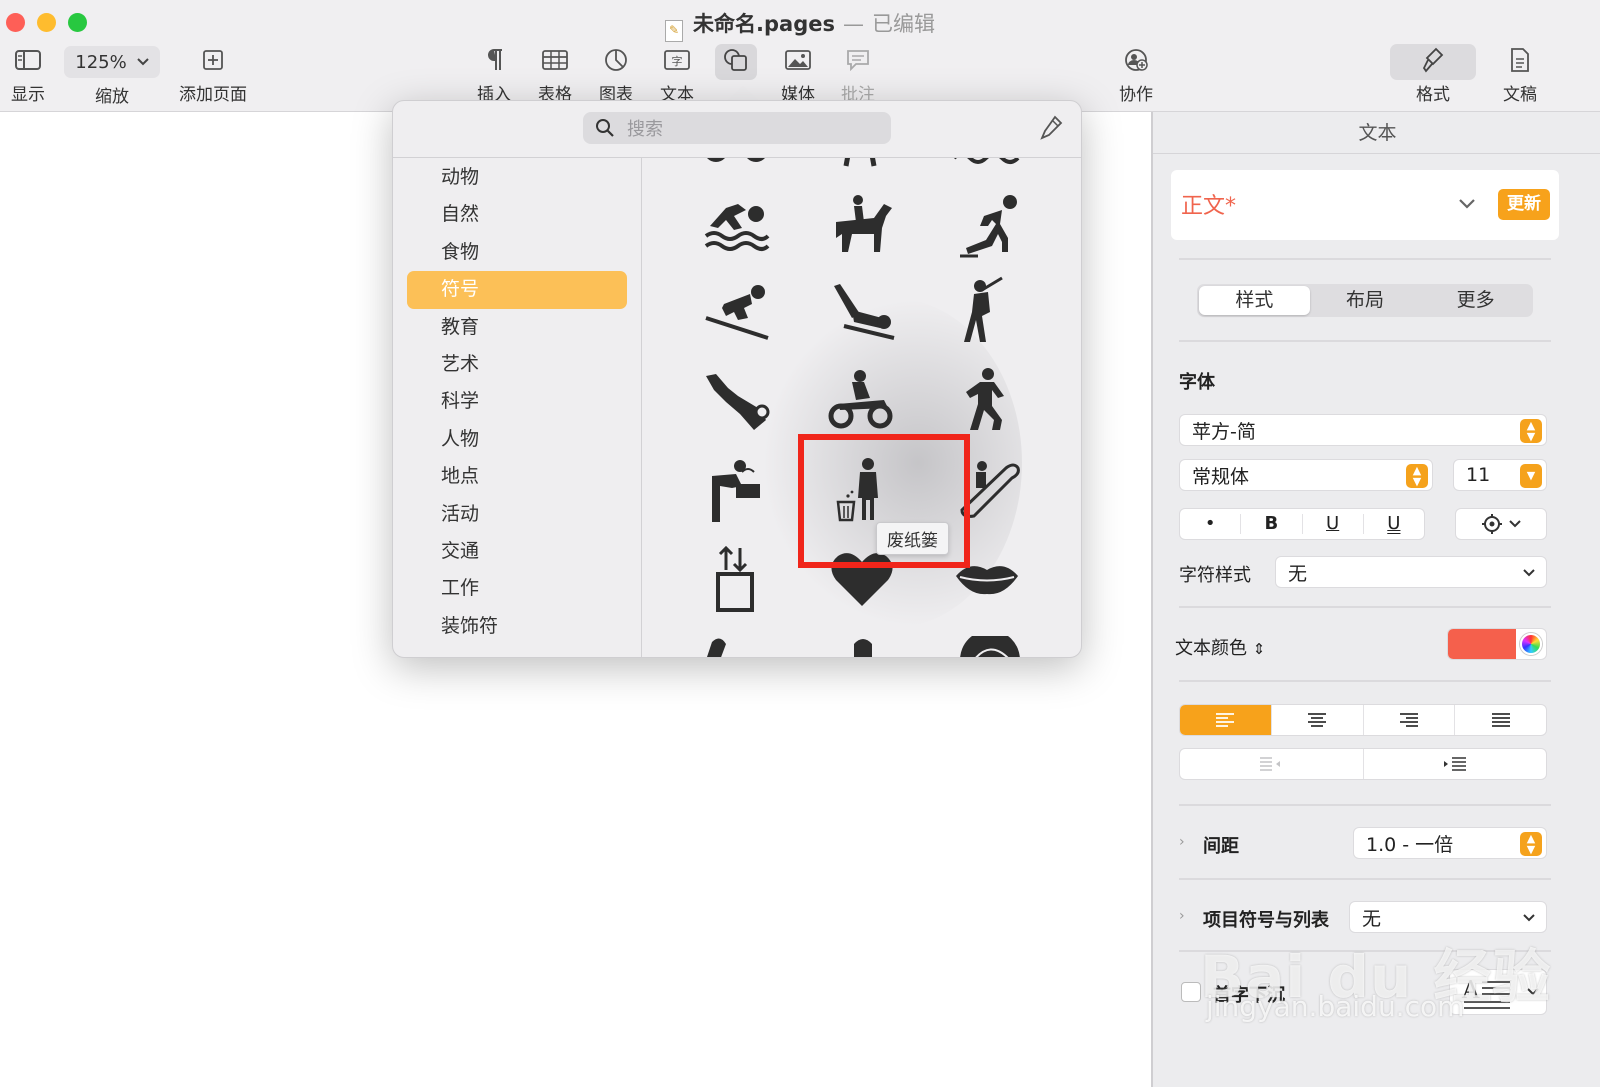 The width and height of the screenshot is (1600, 1087). Describe the element at coordinates (1259, 649) in the screenshot. I see `updown-chevron-icon: ⇕` at that location.